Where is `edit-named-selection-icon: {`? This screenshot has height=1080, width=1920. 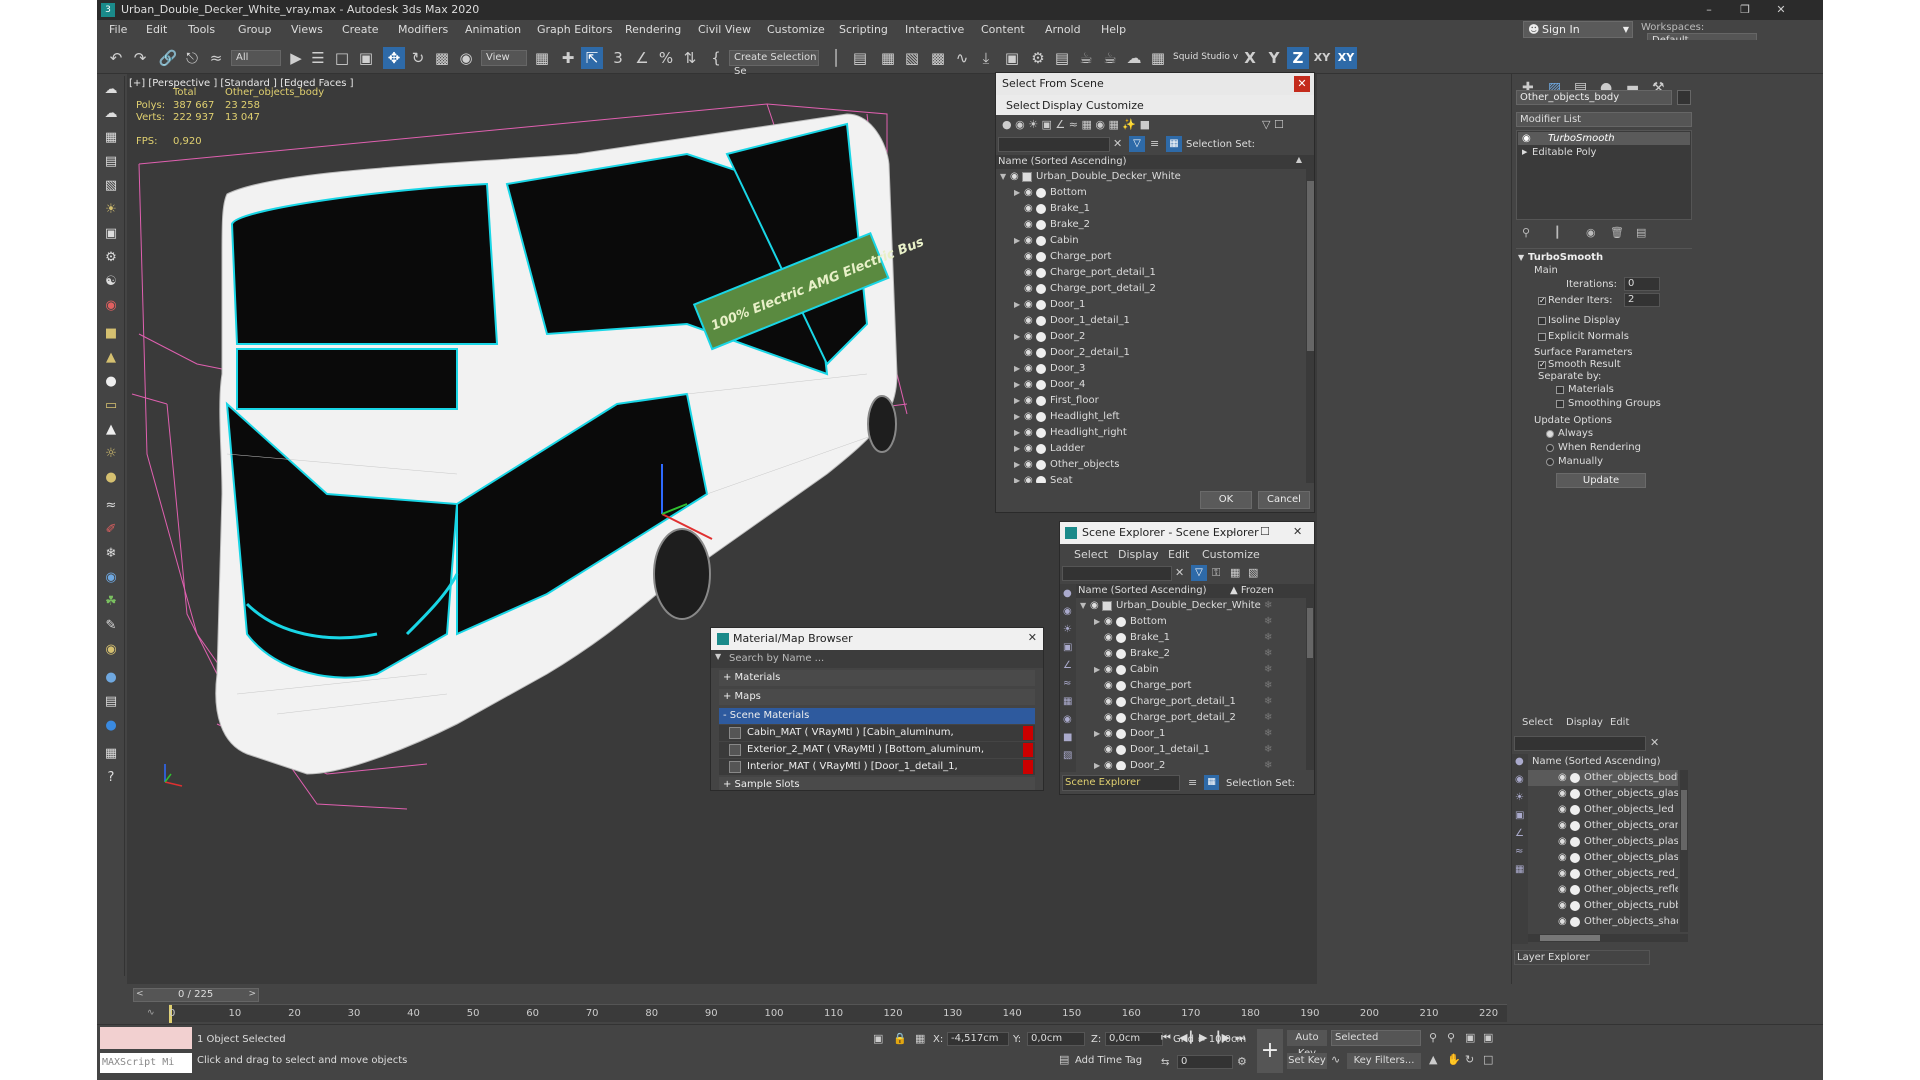
edit-named-selection-icon: { is located at coordinates (716, 58).